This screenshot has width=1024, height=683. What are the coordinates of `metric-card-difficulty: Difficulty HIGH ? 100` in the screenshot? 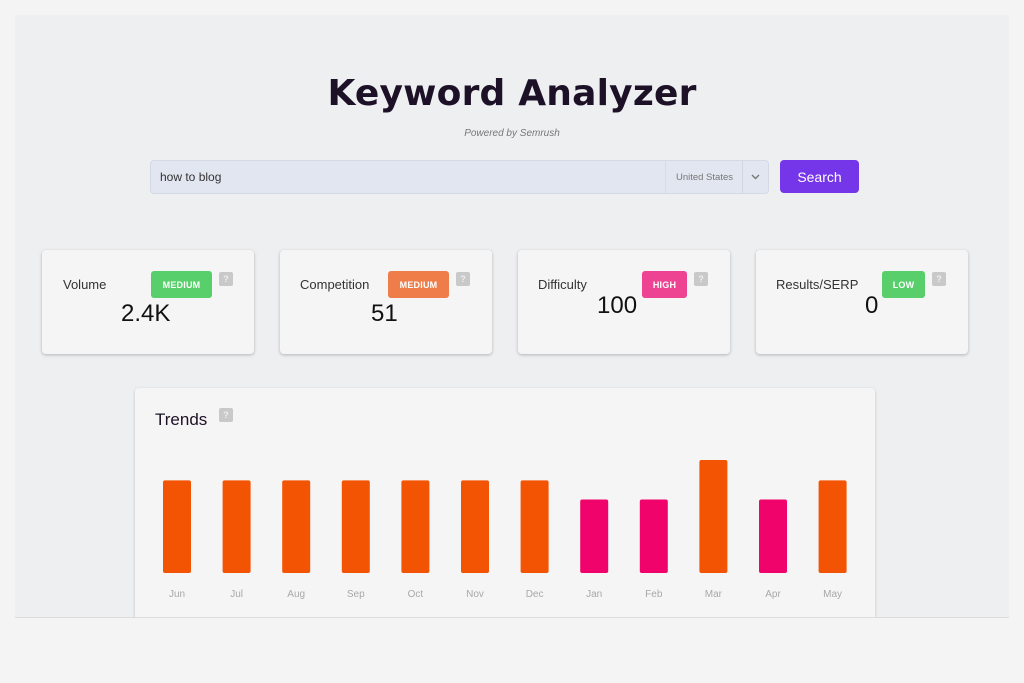 It's located at (624, 302).